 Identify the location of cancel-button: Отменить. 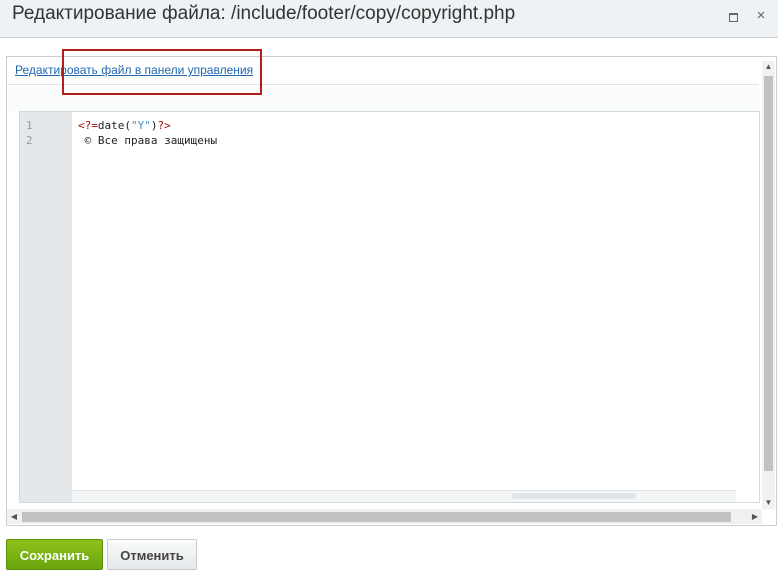
(152, 554).